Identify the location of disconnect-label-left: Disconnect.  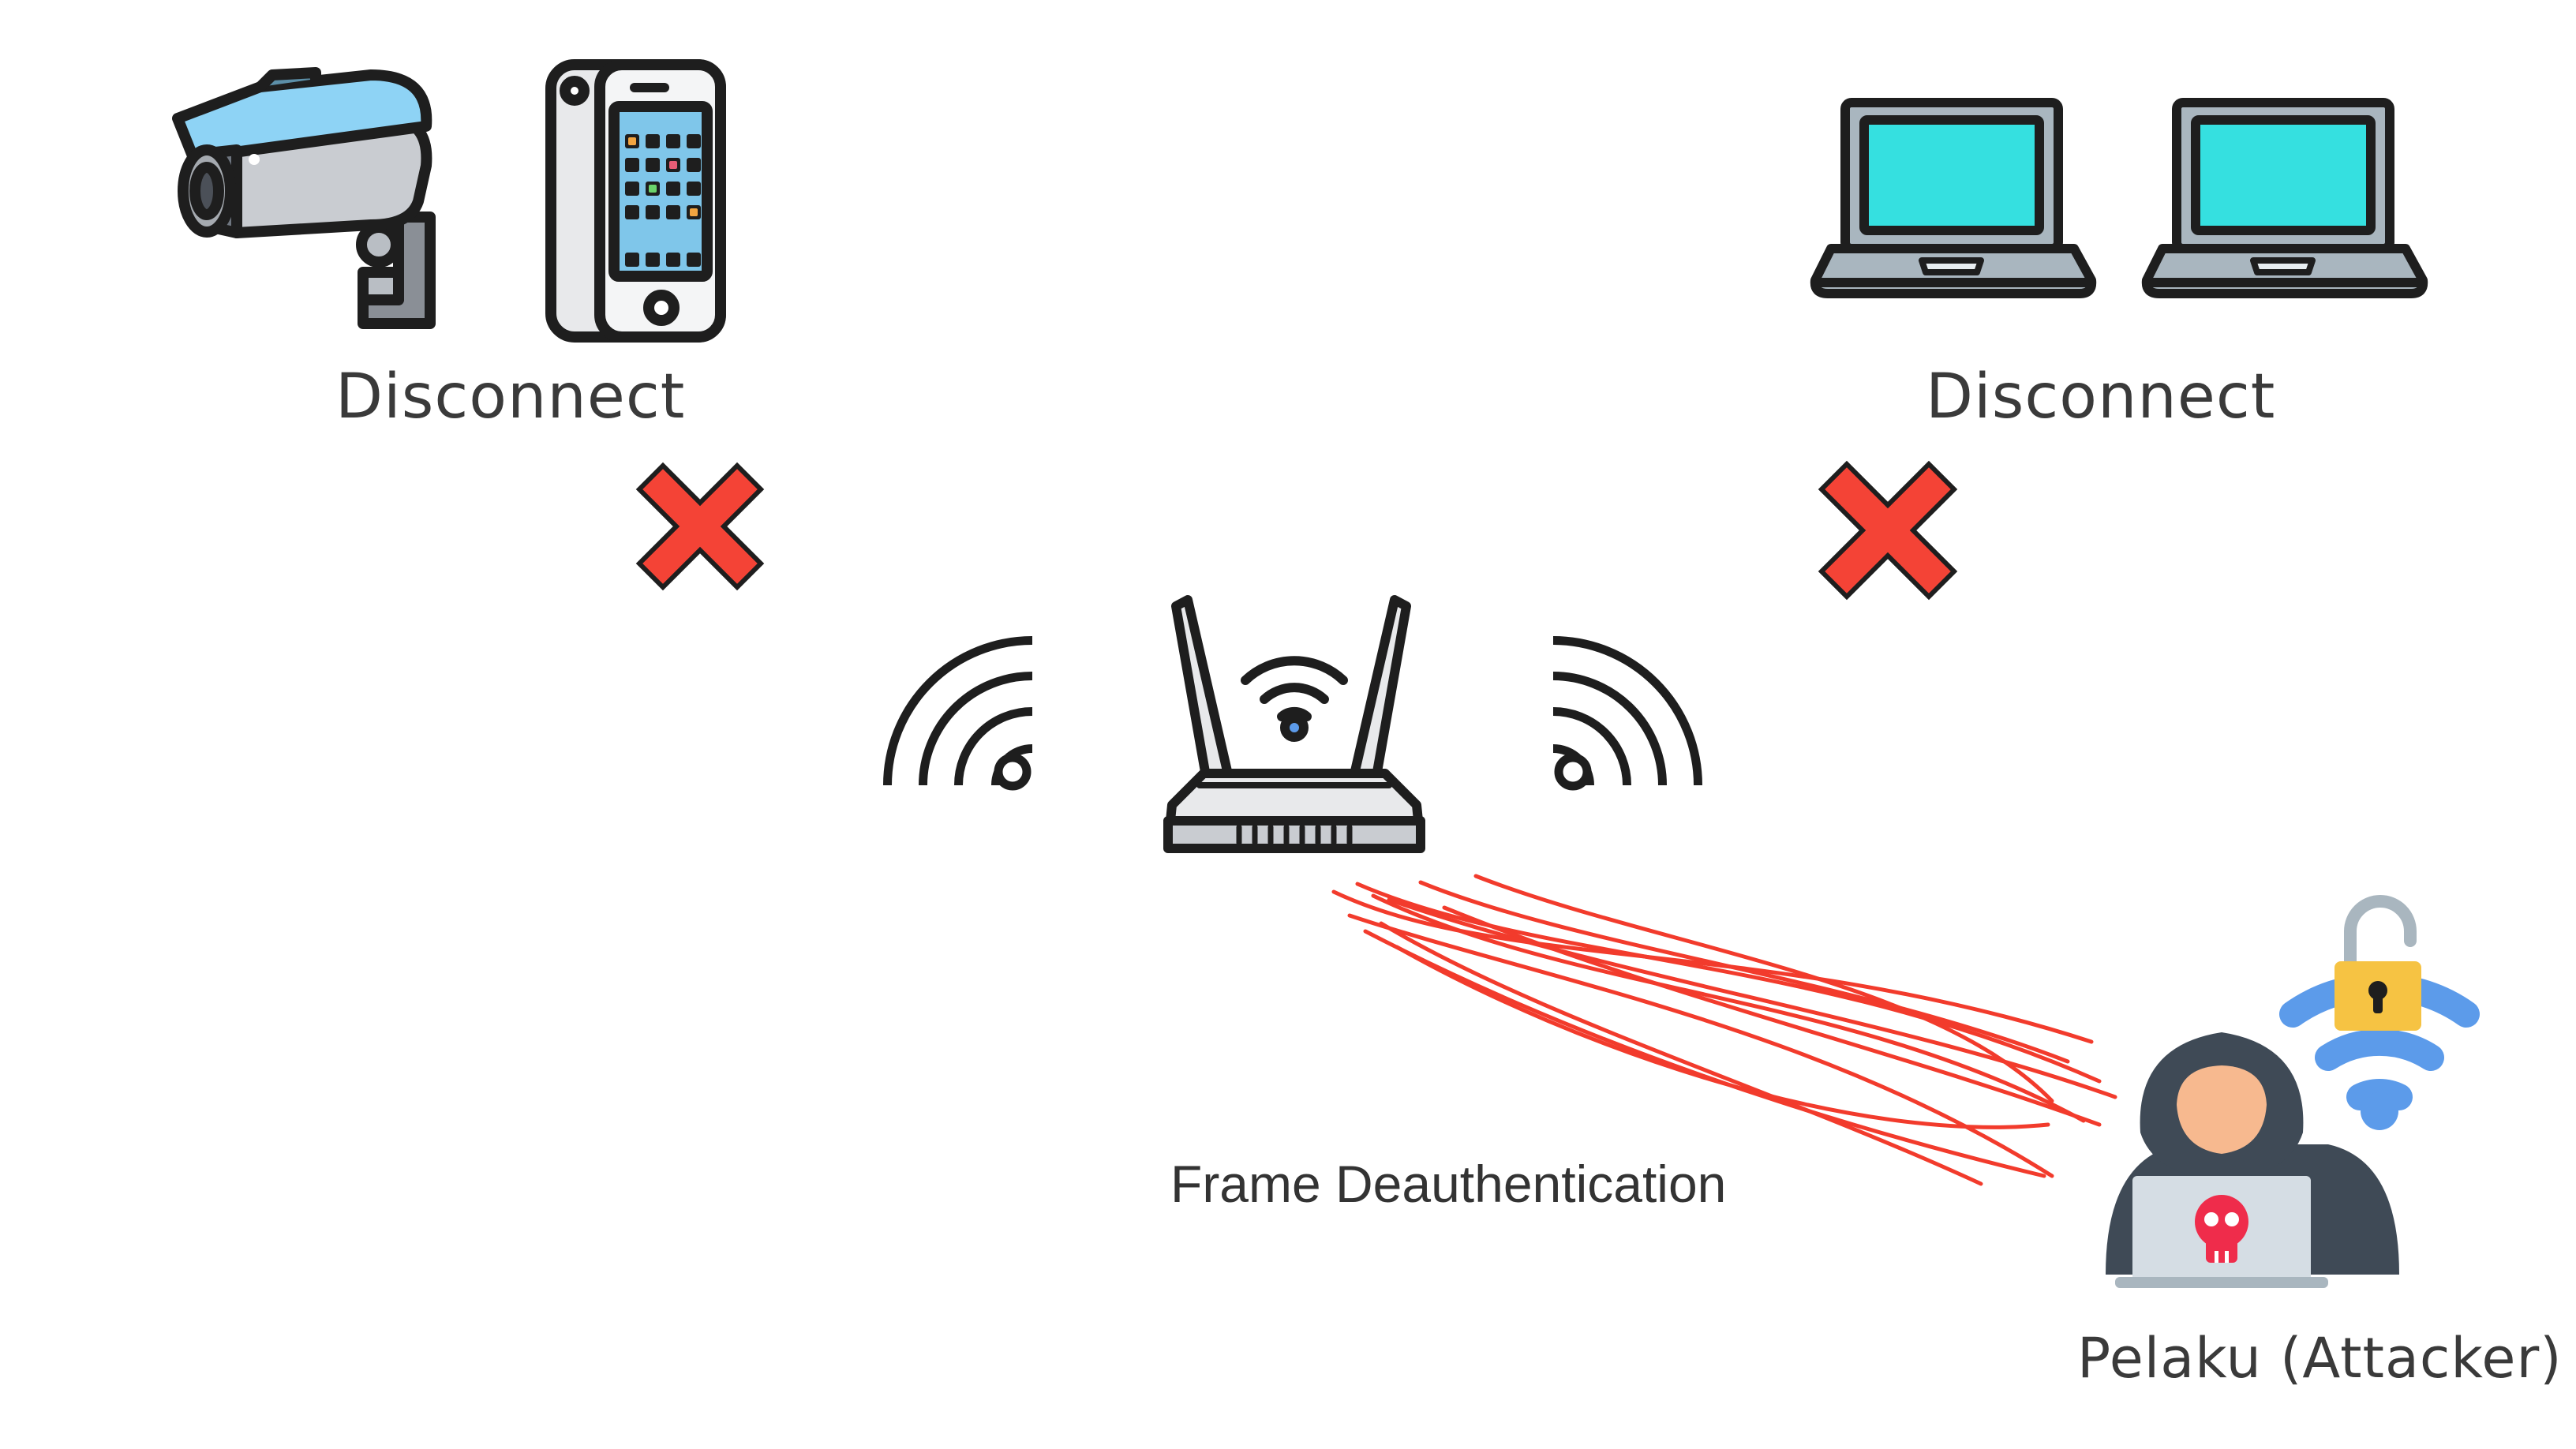
(510, 396).